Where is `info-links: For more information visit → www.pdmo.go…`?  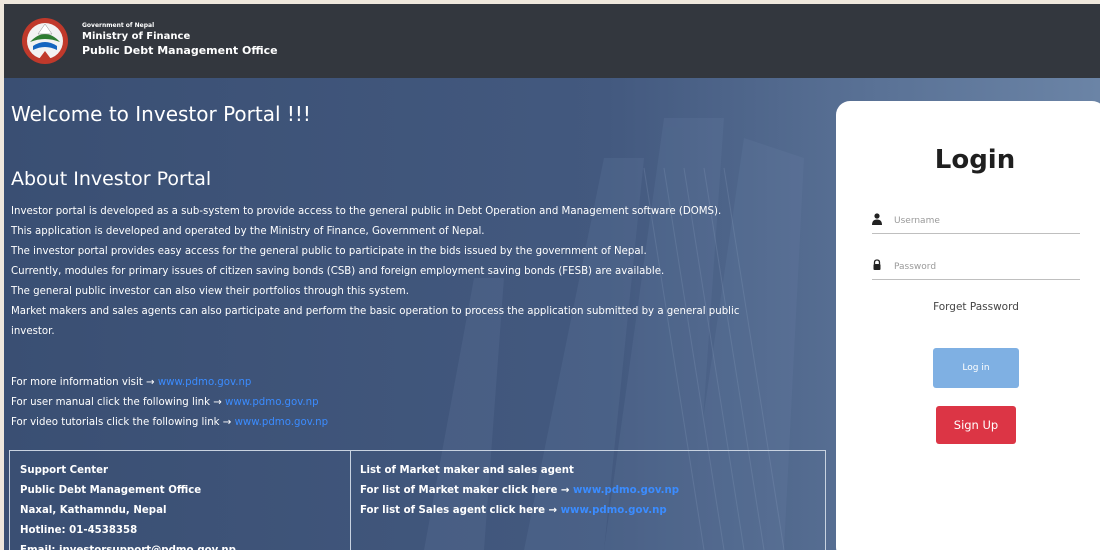
info-links: For more information visit → www.pdmo.go… is located at coordinates (411, 403).